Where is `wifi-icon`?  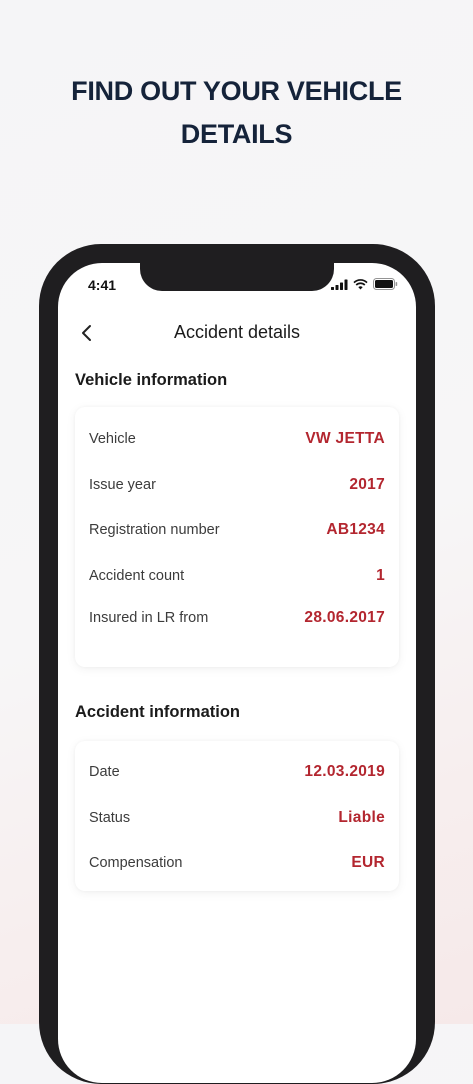
wifi-icon is located at coordinates (360, 283).